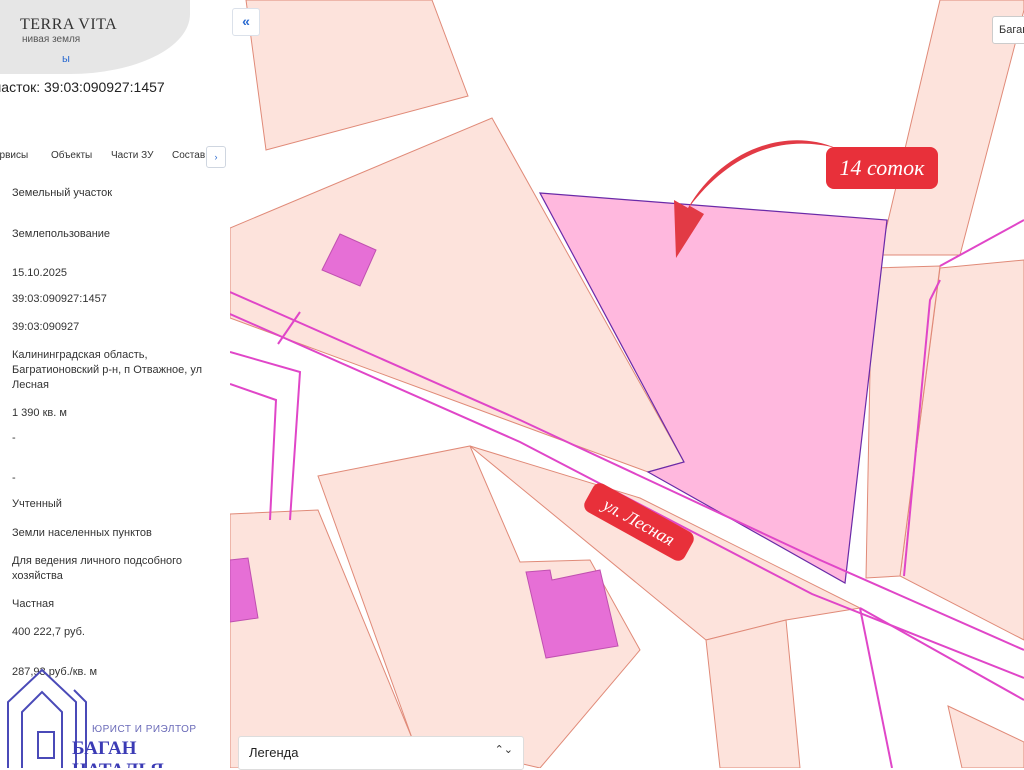 This screenshot has width=1024, height=770. Describe the element at coordinates (61, 234) in the screenshot. I see `property-kind: Землепользование` at that location.